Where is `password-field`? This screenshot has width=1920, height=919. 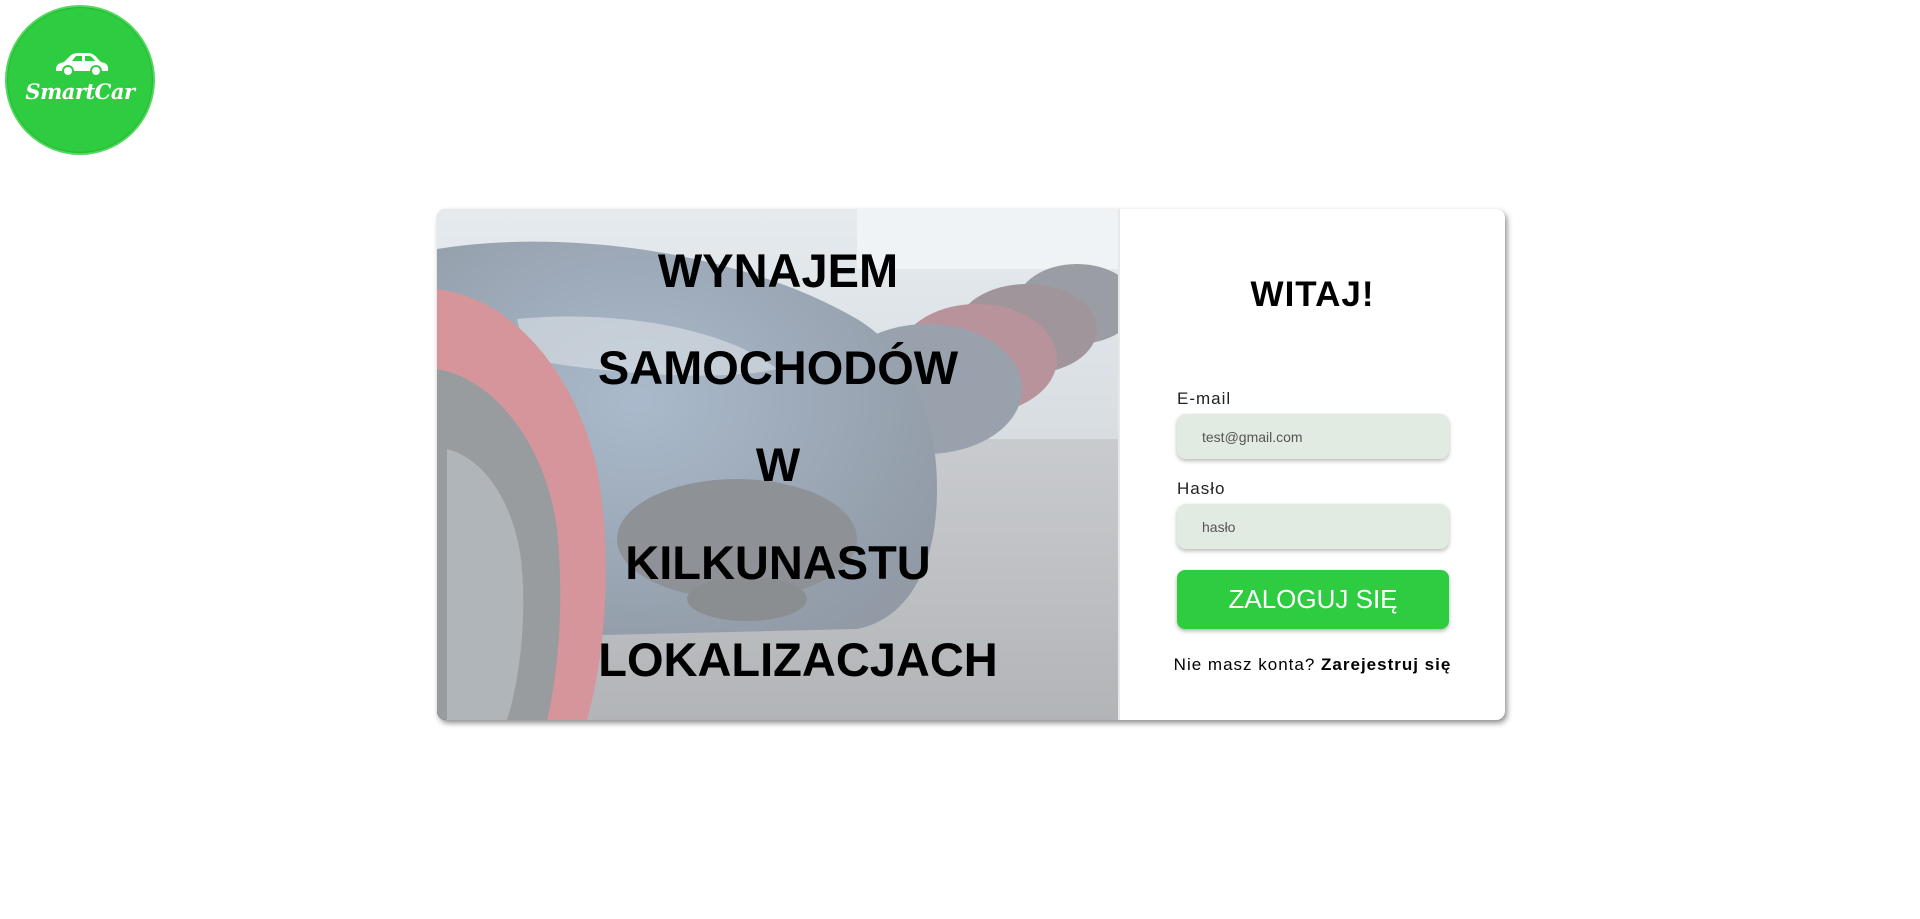
password-field is located at coordinates (1313, 526).